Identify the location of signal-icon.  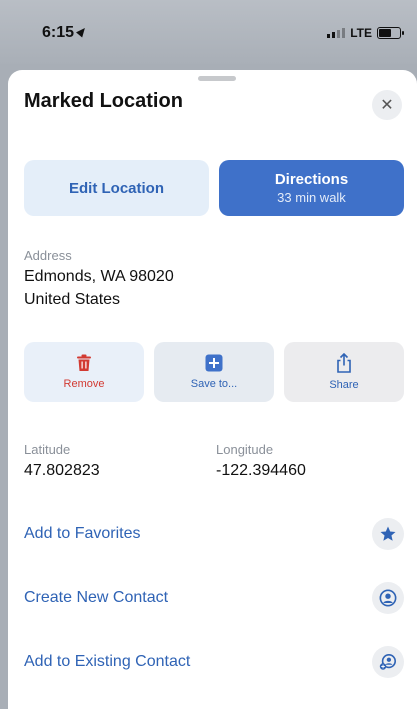
(336, 33).